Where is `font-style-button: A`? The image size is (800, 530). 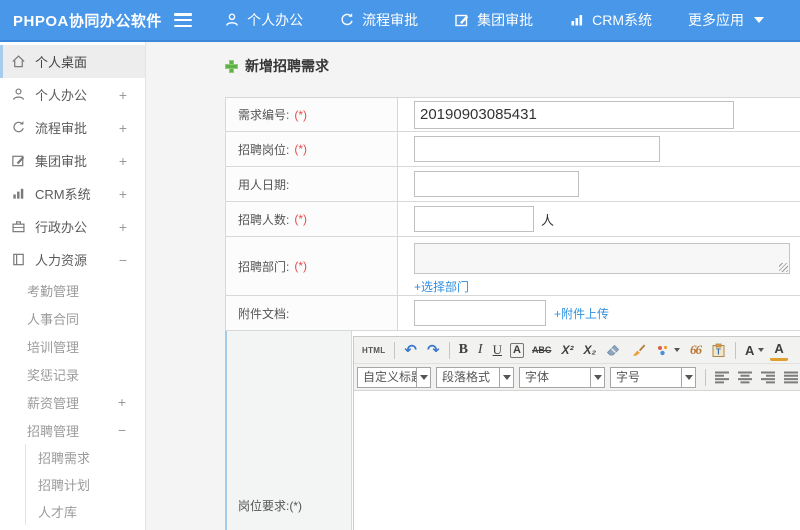 font-style-button: A is located at coordinates (516, 350).